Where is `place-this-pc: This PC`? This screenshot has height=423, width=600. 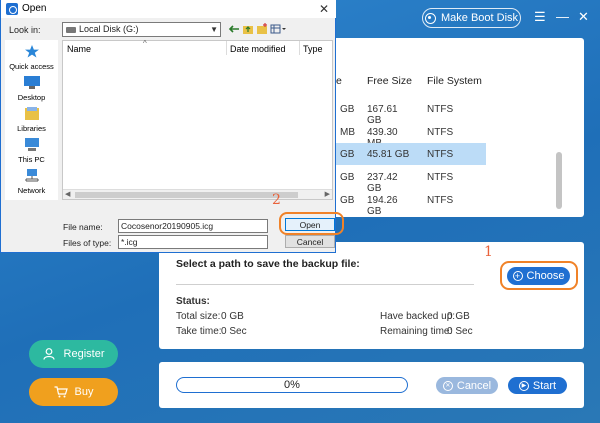
place-this-pc: This PC is located at coordinates (31, 151).